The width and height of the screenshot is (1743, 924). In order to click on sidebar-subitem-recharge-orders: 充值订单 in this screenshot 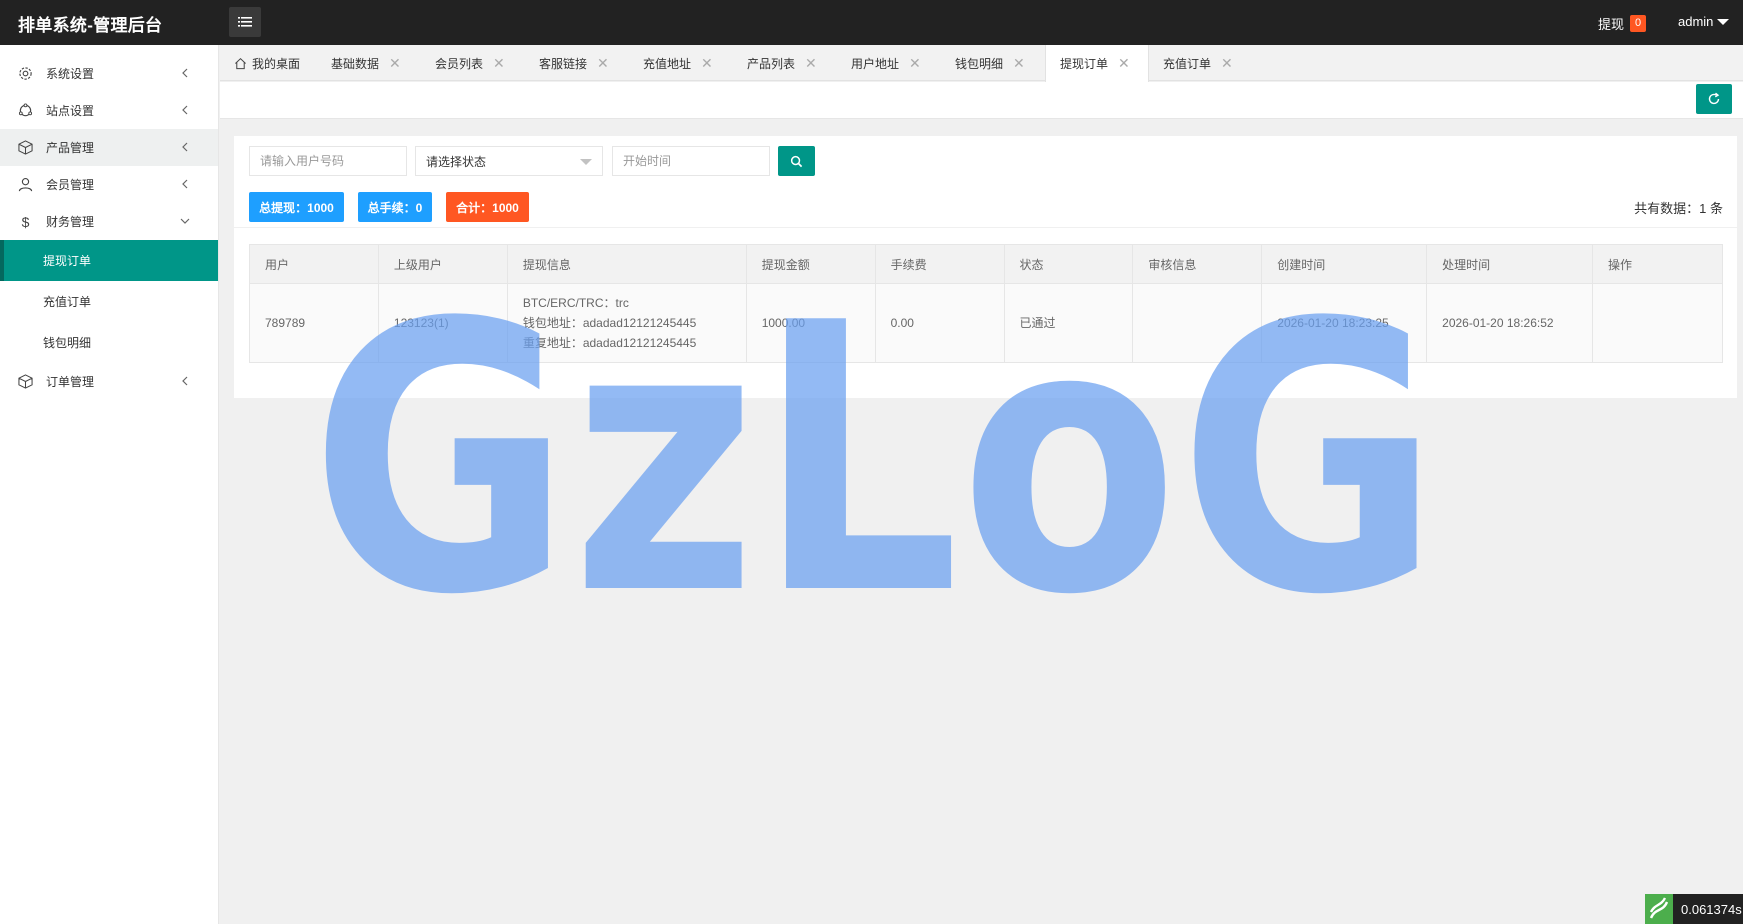, I will do `click(109, 301)`.